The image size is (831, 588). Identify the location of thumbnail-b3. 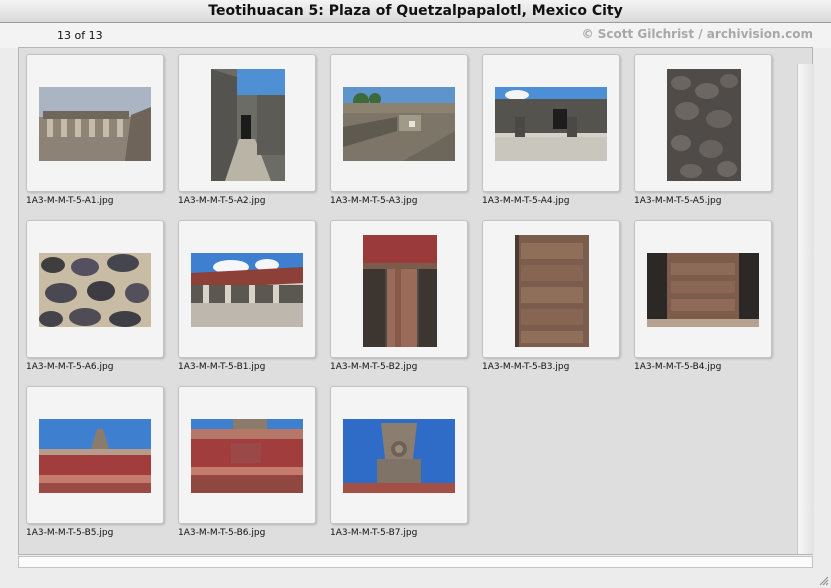
(551, 289).